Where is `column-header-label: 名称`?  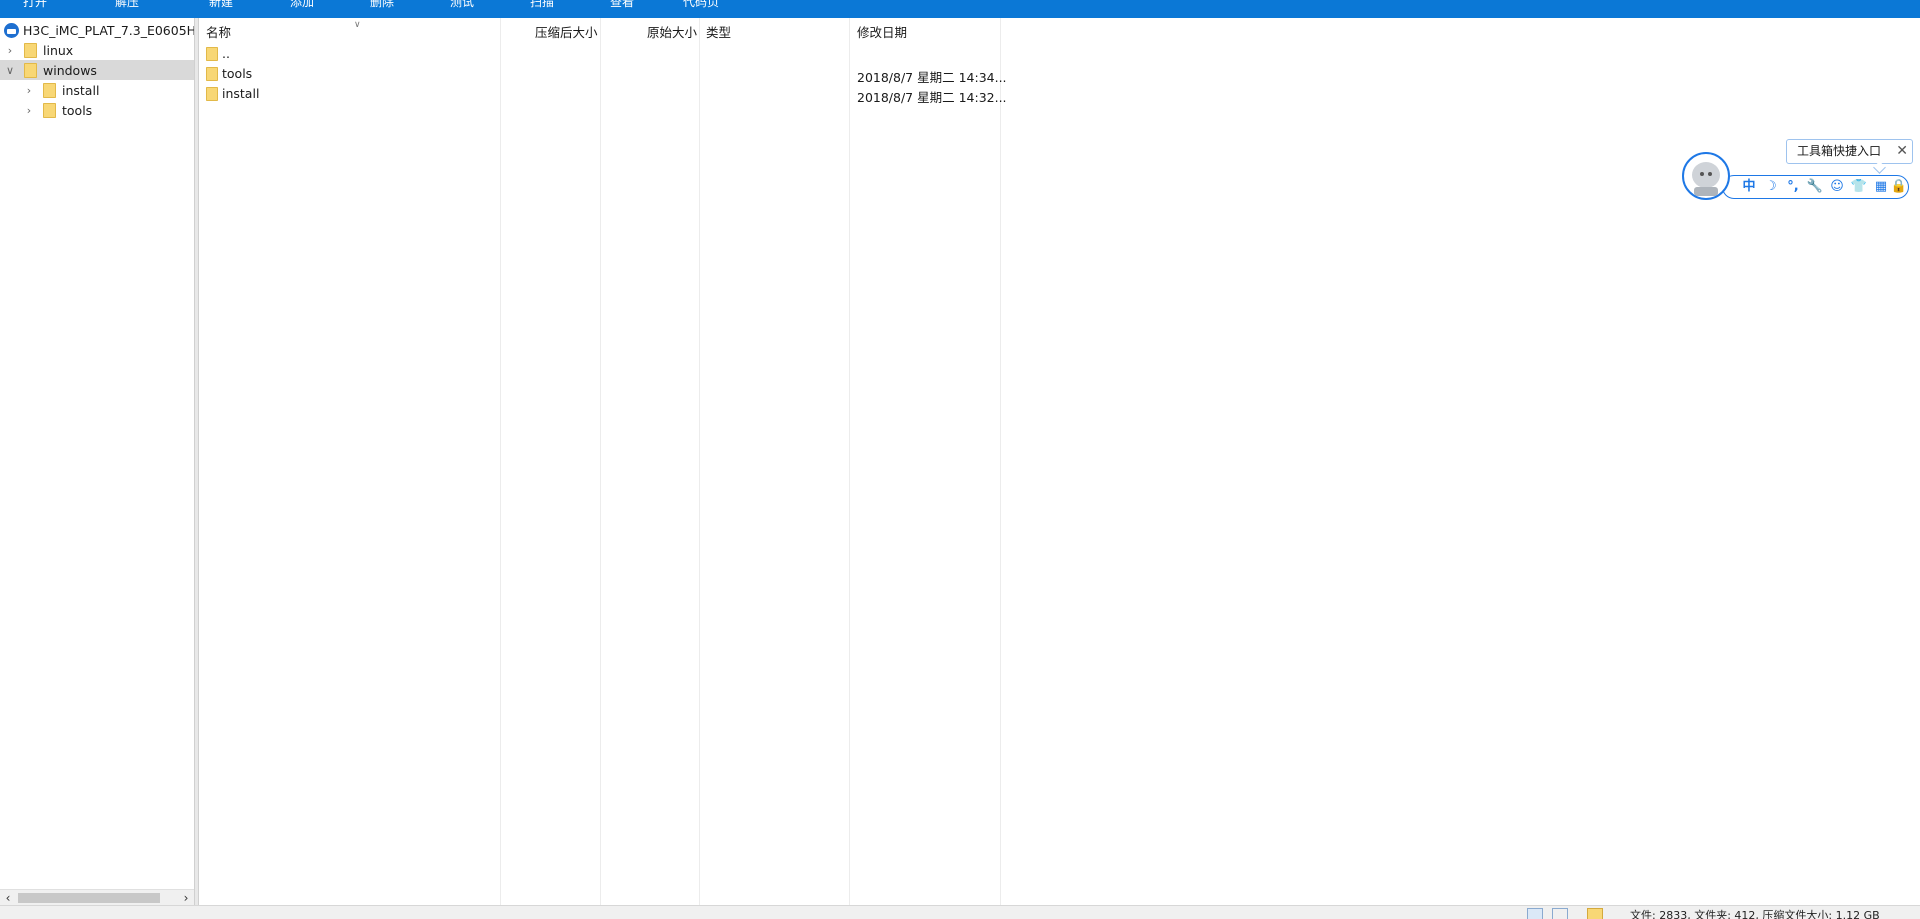 column-header-label: 名称 is located at coordinates (219, 32).